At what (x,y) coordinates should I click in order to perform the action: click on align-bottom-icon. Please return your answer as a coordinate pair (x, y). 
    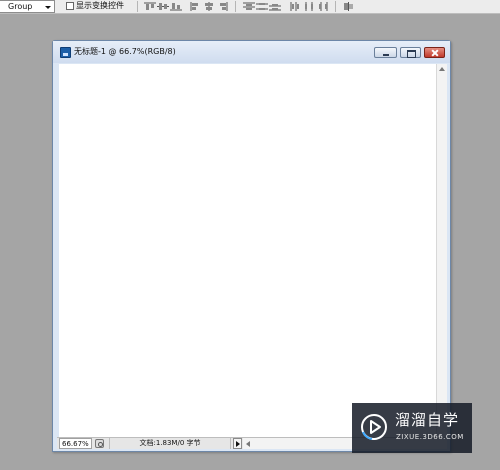
    Looking at the image, I should click on (176, 6).